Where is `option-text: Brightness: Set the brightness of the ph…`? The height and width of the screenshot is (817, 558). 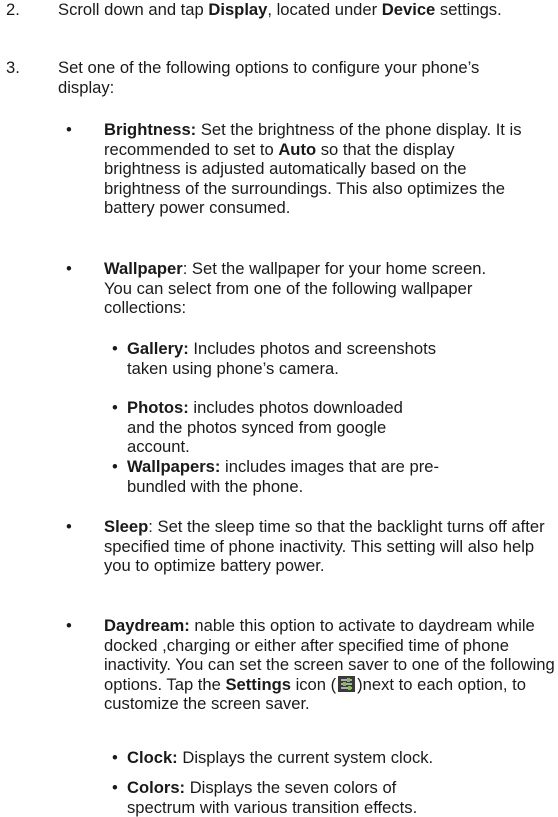
option-text: Brightness: Set the brightness of the ph… is located at coordinates (316, 169).